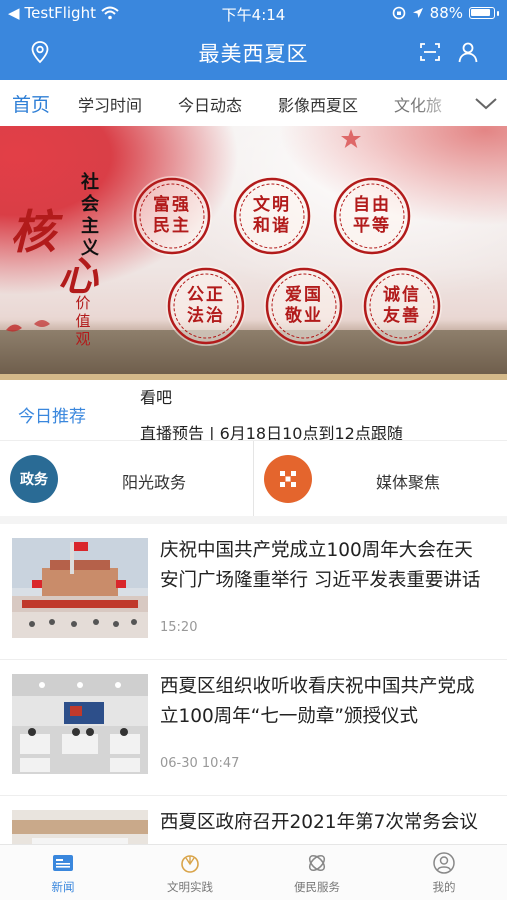 The image size is (507, 900). What do you see at coordinates (172, 216) in the screenshot?
I see `seal-fuqiang-minzhu: 富强民主` at bounding box center [172, 216].